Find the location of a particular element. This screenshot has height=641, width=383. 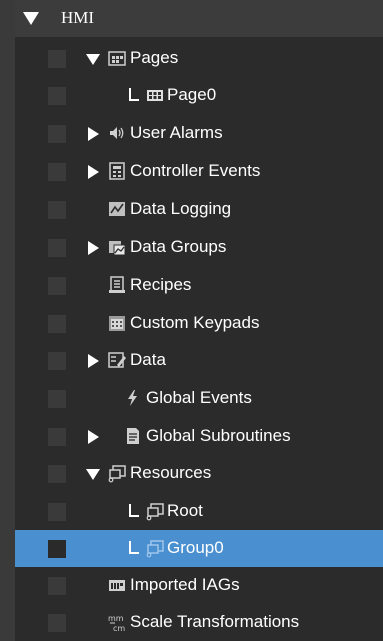

tree-item-data-groups: Data Groups is located at coordinates (199, 247).